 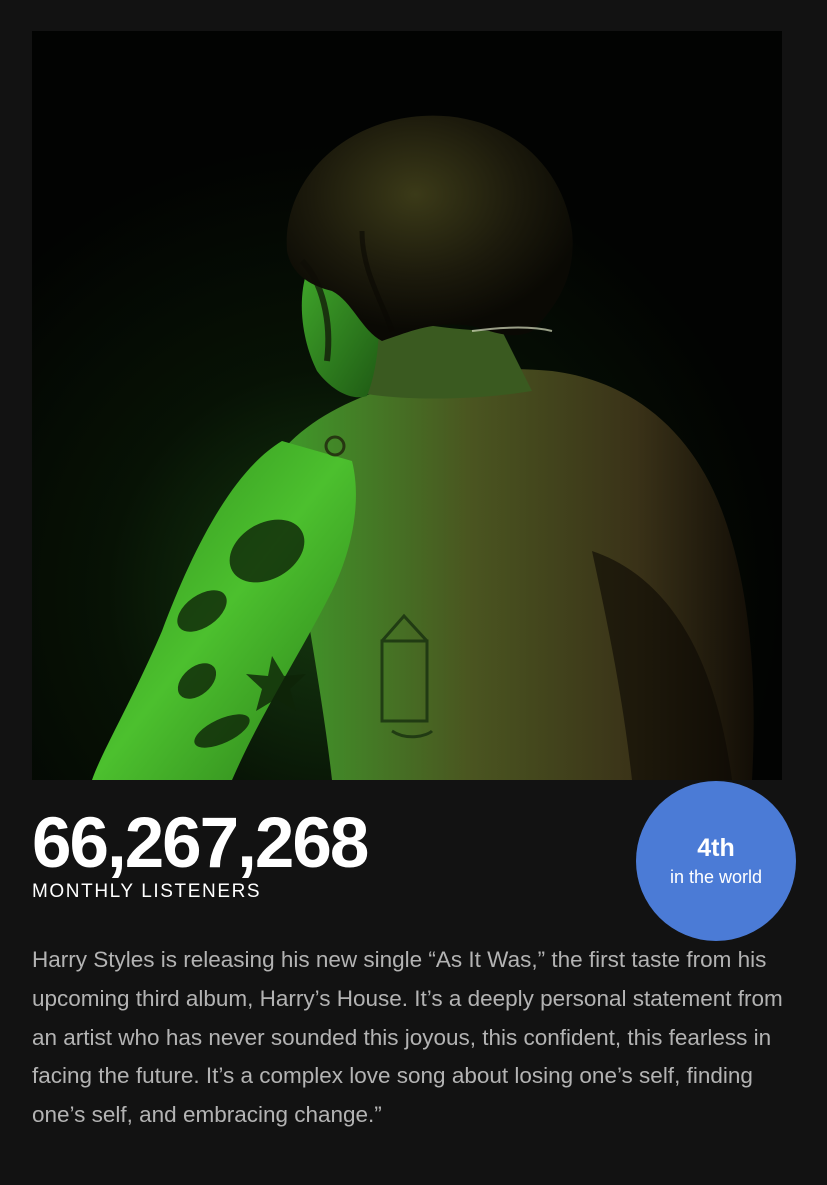 What do you see at coordinates (147, 891) in the screenshot?
I see `monthly-listeners-label: MONTHLY LISTENERS` at bounding box center [147, 891].